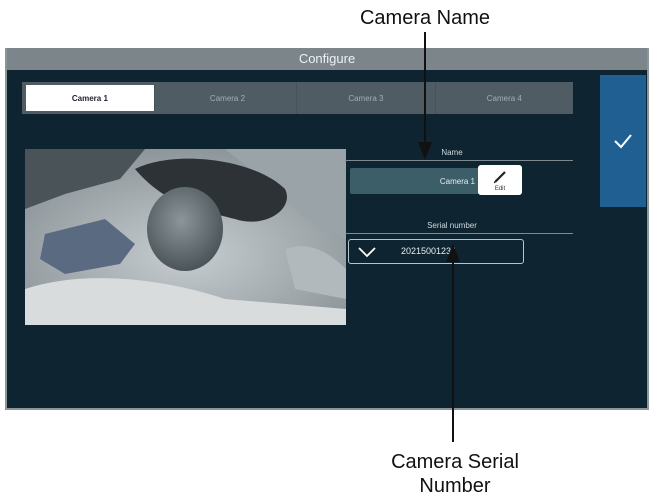 This screenshot has width=649, height=501. What do you see at coordinates (90, 98) in the screenshot?
I see `tab-camera-1: Camera 1` at bounding box center [90, 98].